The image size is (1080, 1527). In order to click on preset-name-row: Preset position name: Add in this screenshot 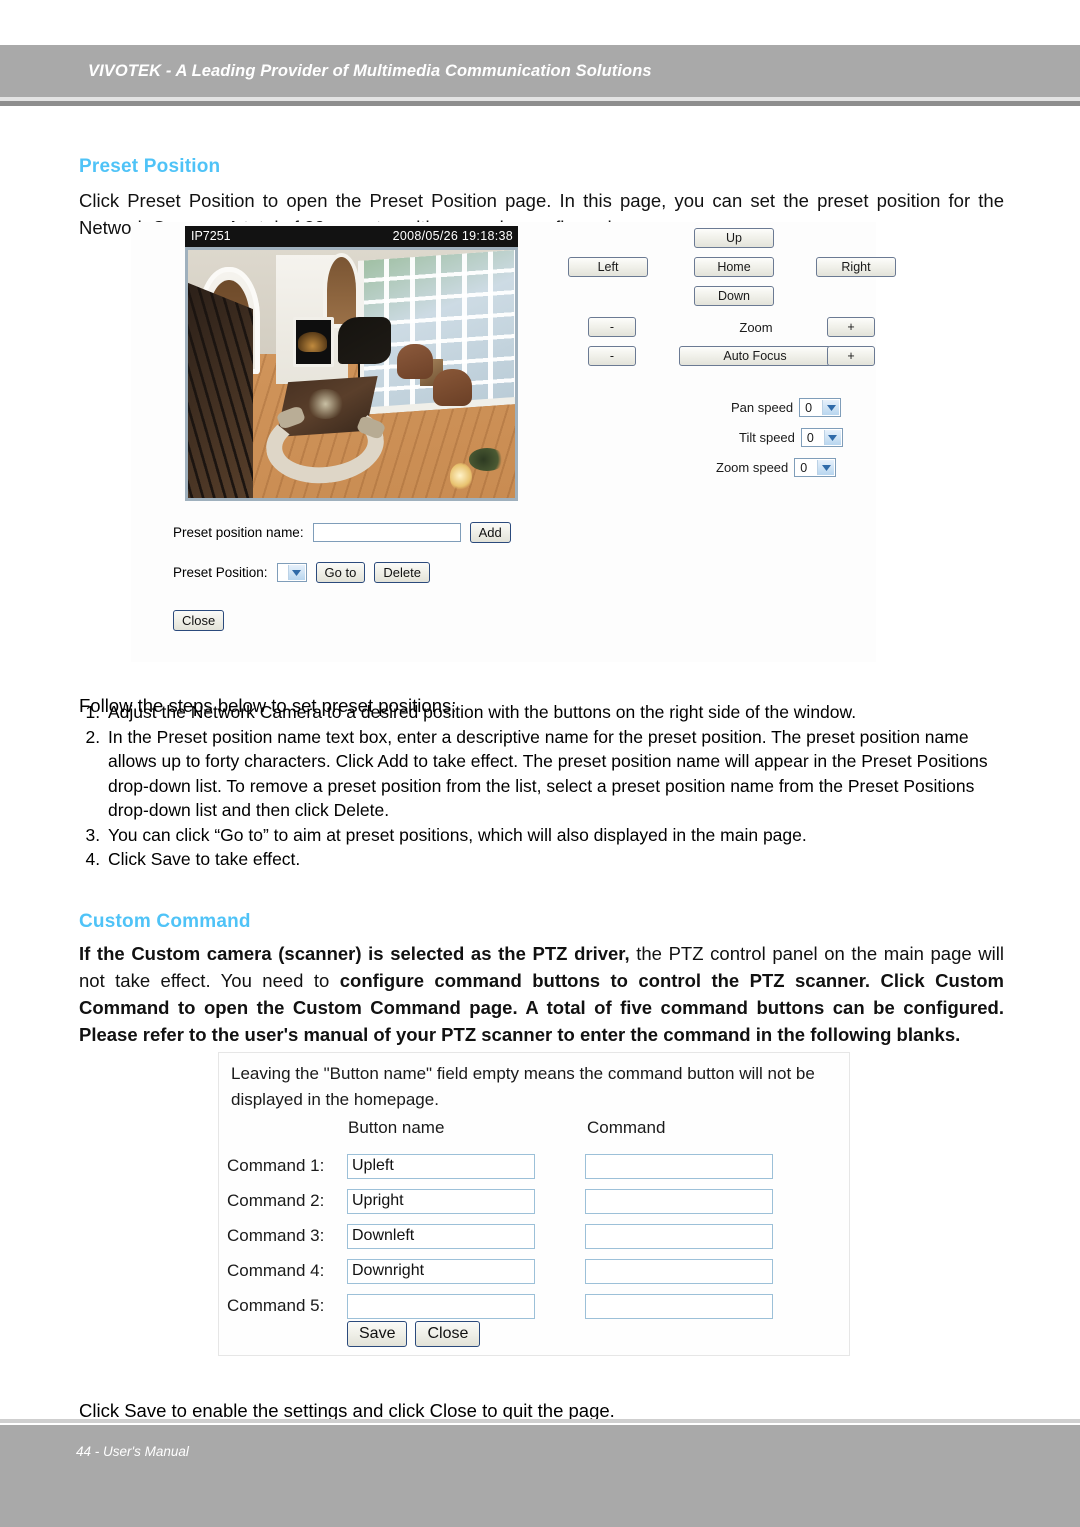, I will do `click(342, 532)`.